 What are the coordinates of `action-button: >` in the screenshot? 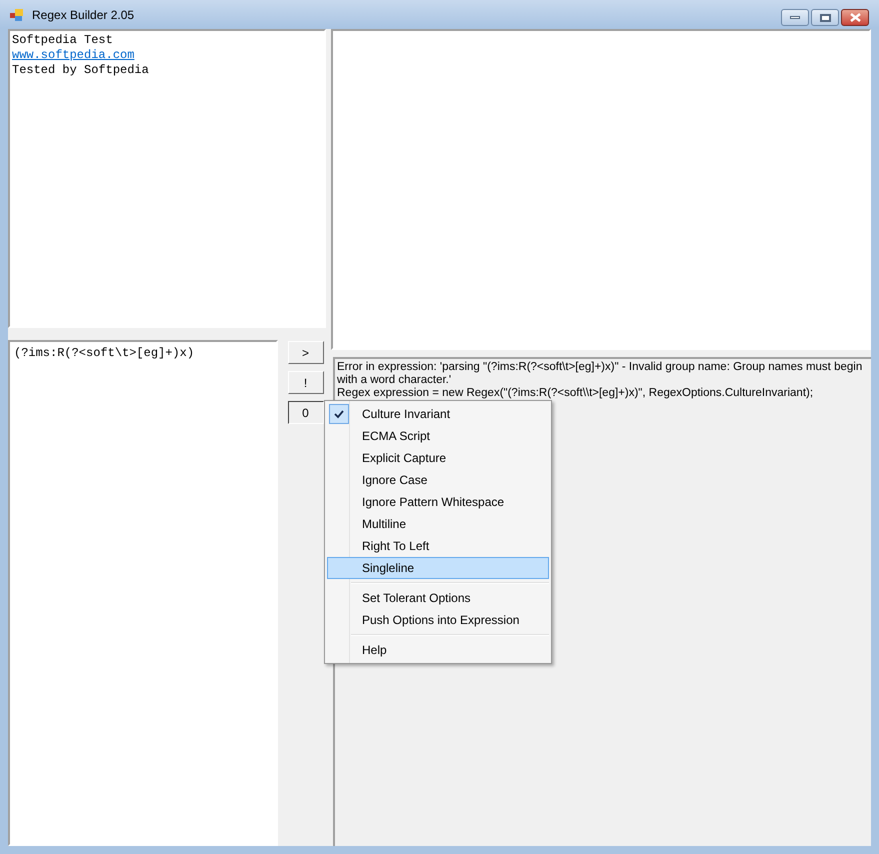 It's located at (306, 352).